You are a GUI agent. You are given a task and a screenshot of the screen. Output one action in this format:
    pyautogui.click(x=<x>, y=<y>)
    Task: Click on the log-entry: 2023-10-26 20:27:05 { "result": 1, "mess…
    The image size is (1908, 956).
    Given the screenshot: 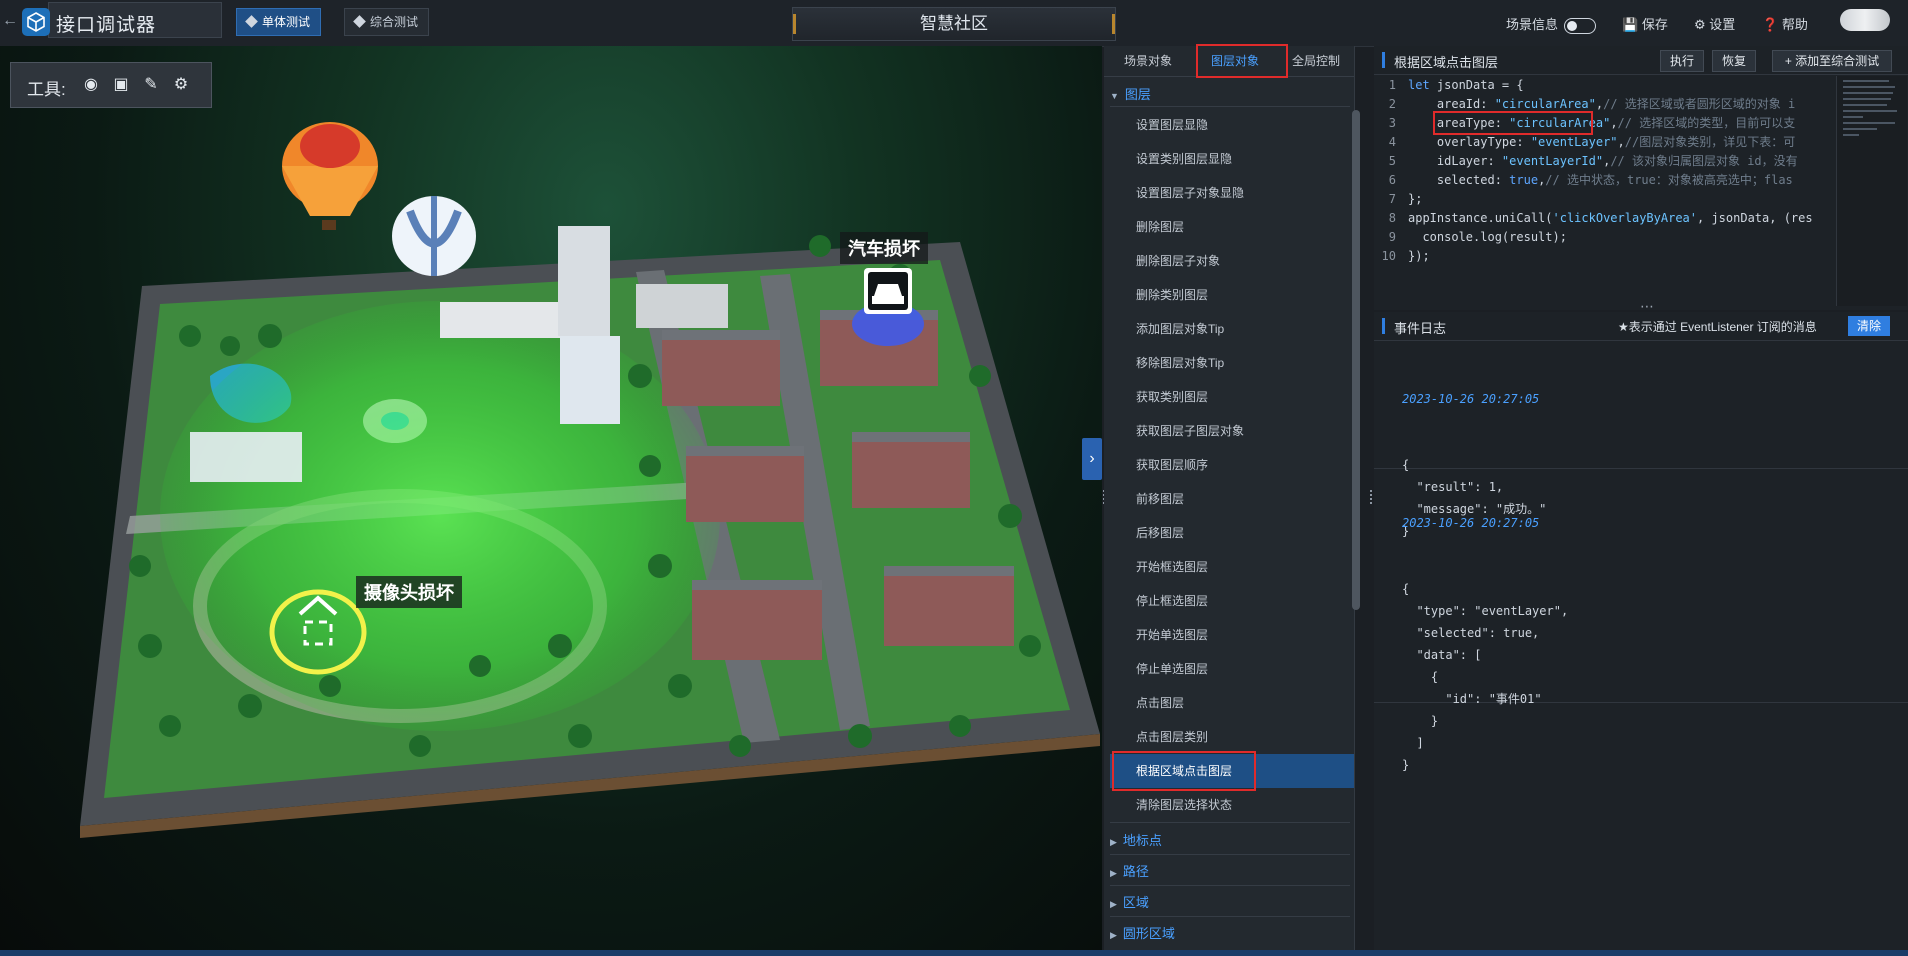 What is the action you would take?
    pyautogui.click(x=1641, y=441)
    